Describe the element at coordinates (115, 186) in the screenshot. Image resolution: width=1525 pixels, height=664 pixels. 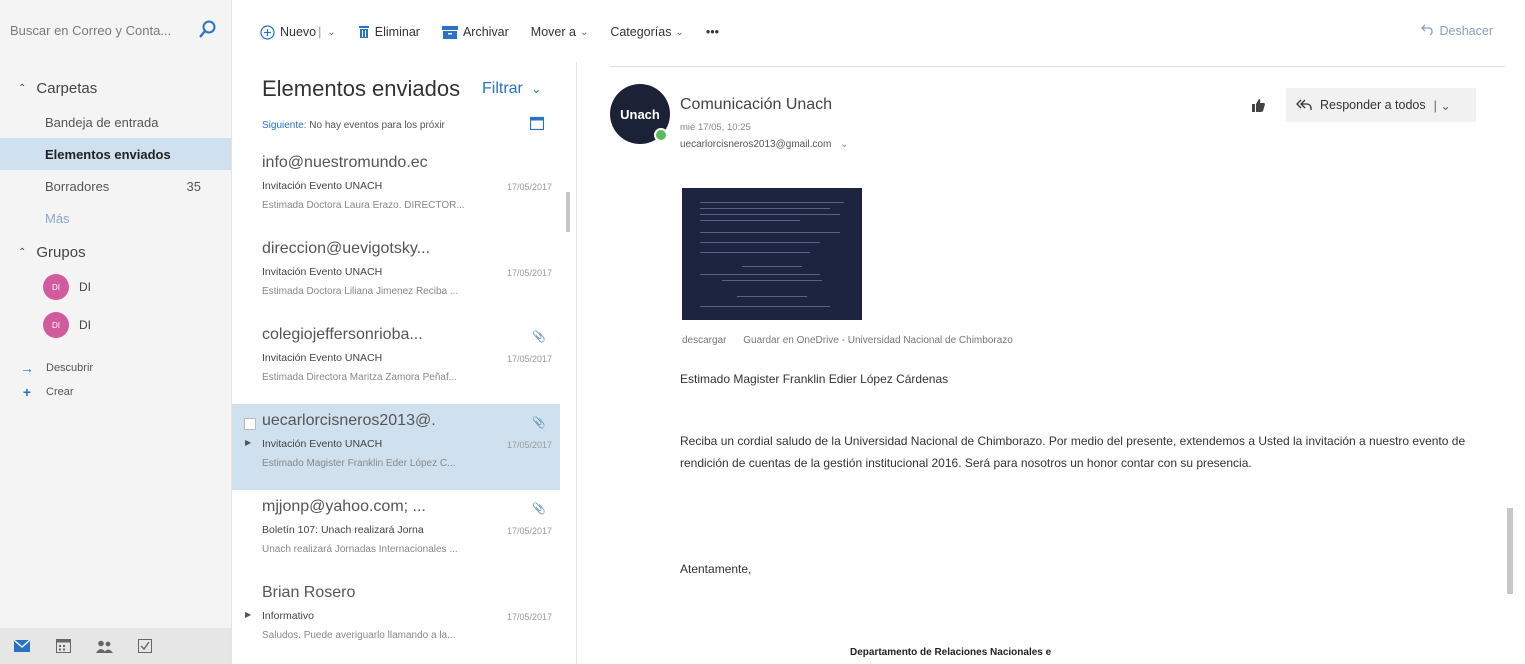
I see `folder-drafts: Borradores 35` at that location.